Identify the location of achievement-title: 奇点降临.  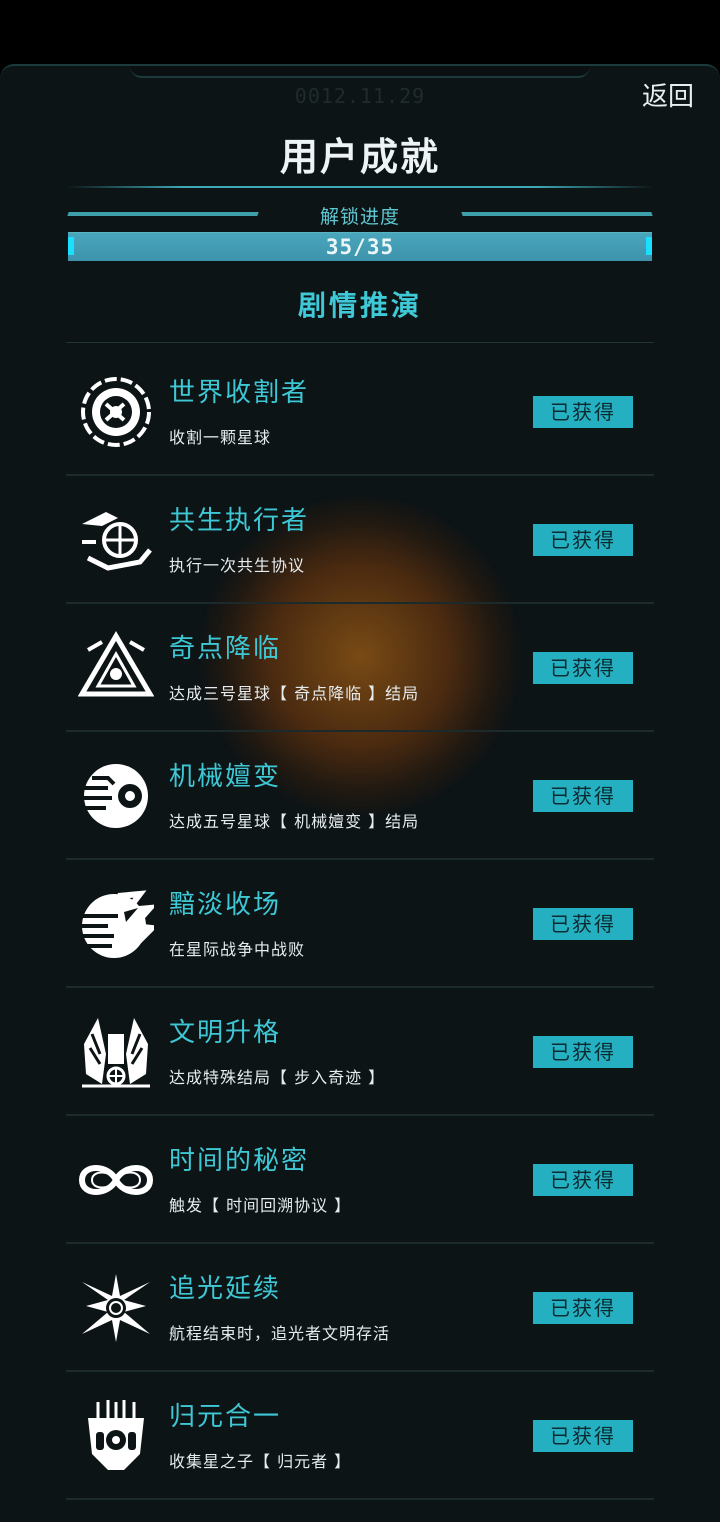
(225, 649).